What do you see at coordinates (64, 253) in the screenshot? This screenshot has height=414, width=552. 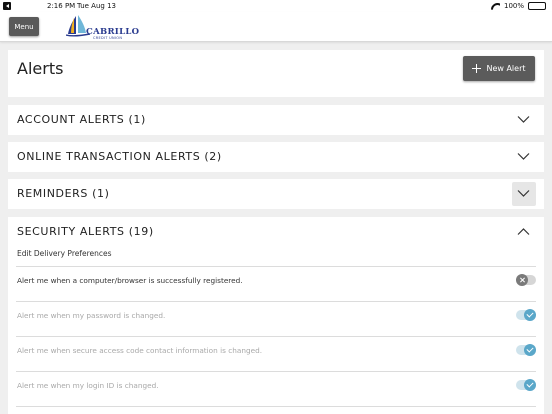 I see `edit-delivery-preferences-link: Edit Delivery Preferences` at bounding box center [64, 253].